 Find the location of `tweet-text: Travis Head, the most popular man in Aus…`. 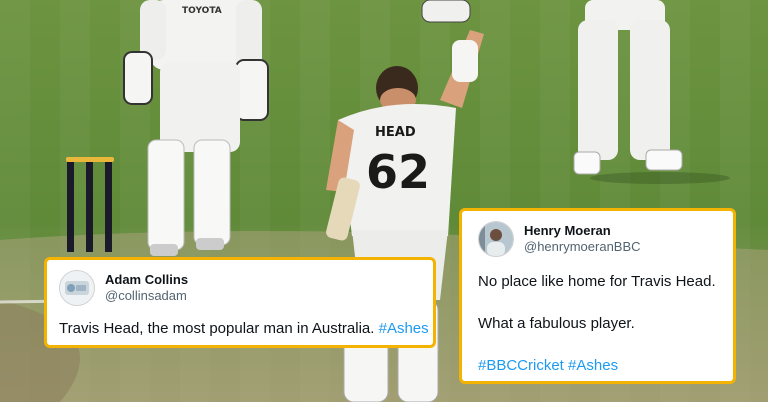

tweet-text: Travis Head, the most popular man in Aus… is located at coordinates (244, 329).